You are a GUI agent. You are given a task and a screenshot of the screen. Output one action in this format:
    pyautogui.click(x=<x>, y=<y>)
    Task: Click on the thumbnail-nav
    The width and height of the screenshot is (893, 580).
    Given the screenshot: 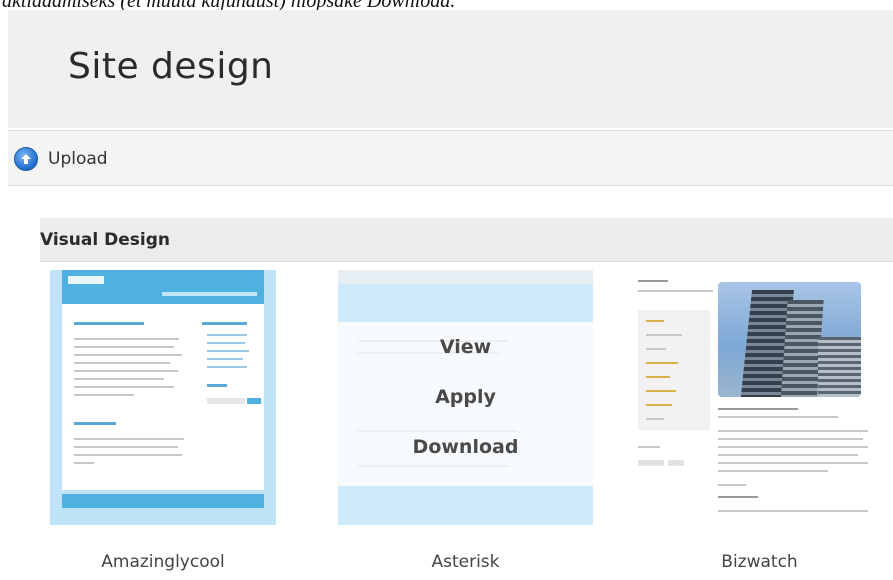 What is the action you would take?
    pyautogui.click(x=209, y=294)
    